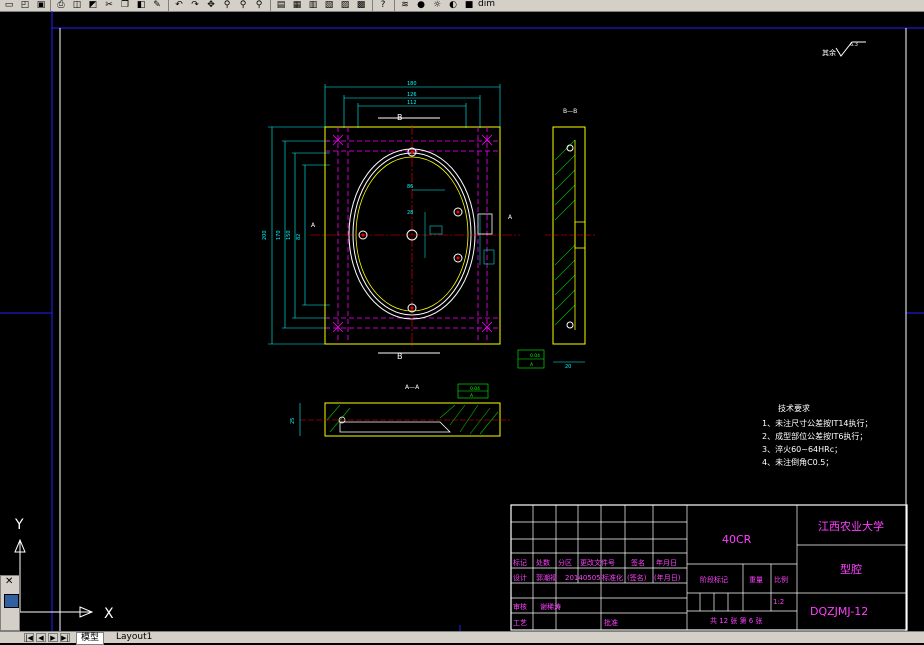 This screenshot has width=924, height=645. What do you see at coordinates (797, 462) in the screenshot?
I see `tech-item-4: 4、未注倒角C0.5；` at bounding box center [797, 462].